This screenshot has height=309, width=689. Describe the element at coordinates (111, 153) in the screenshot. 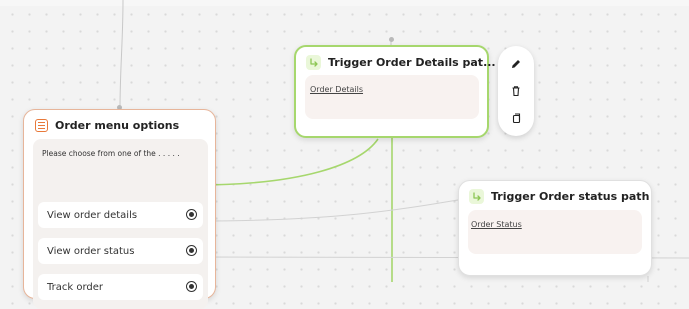

I see `order-menu-prompt: Please choose from one of the . . . . .` at that location.